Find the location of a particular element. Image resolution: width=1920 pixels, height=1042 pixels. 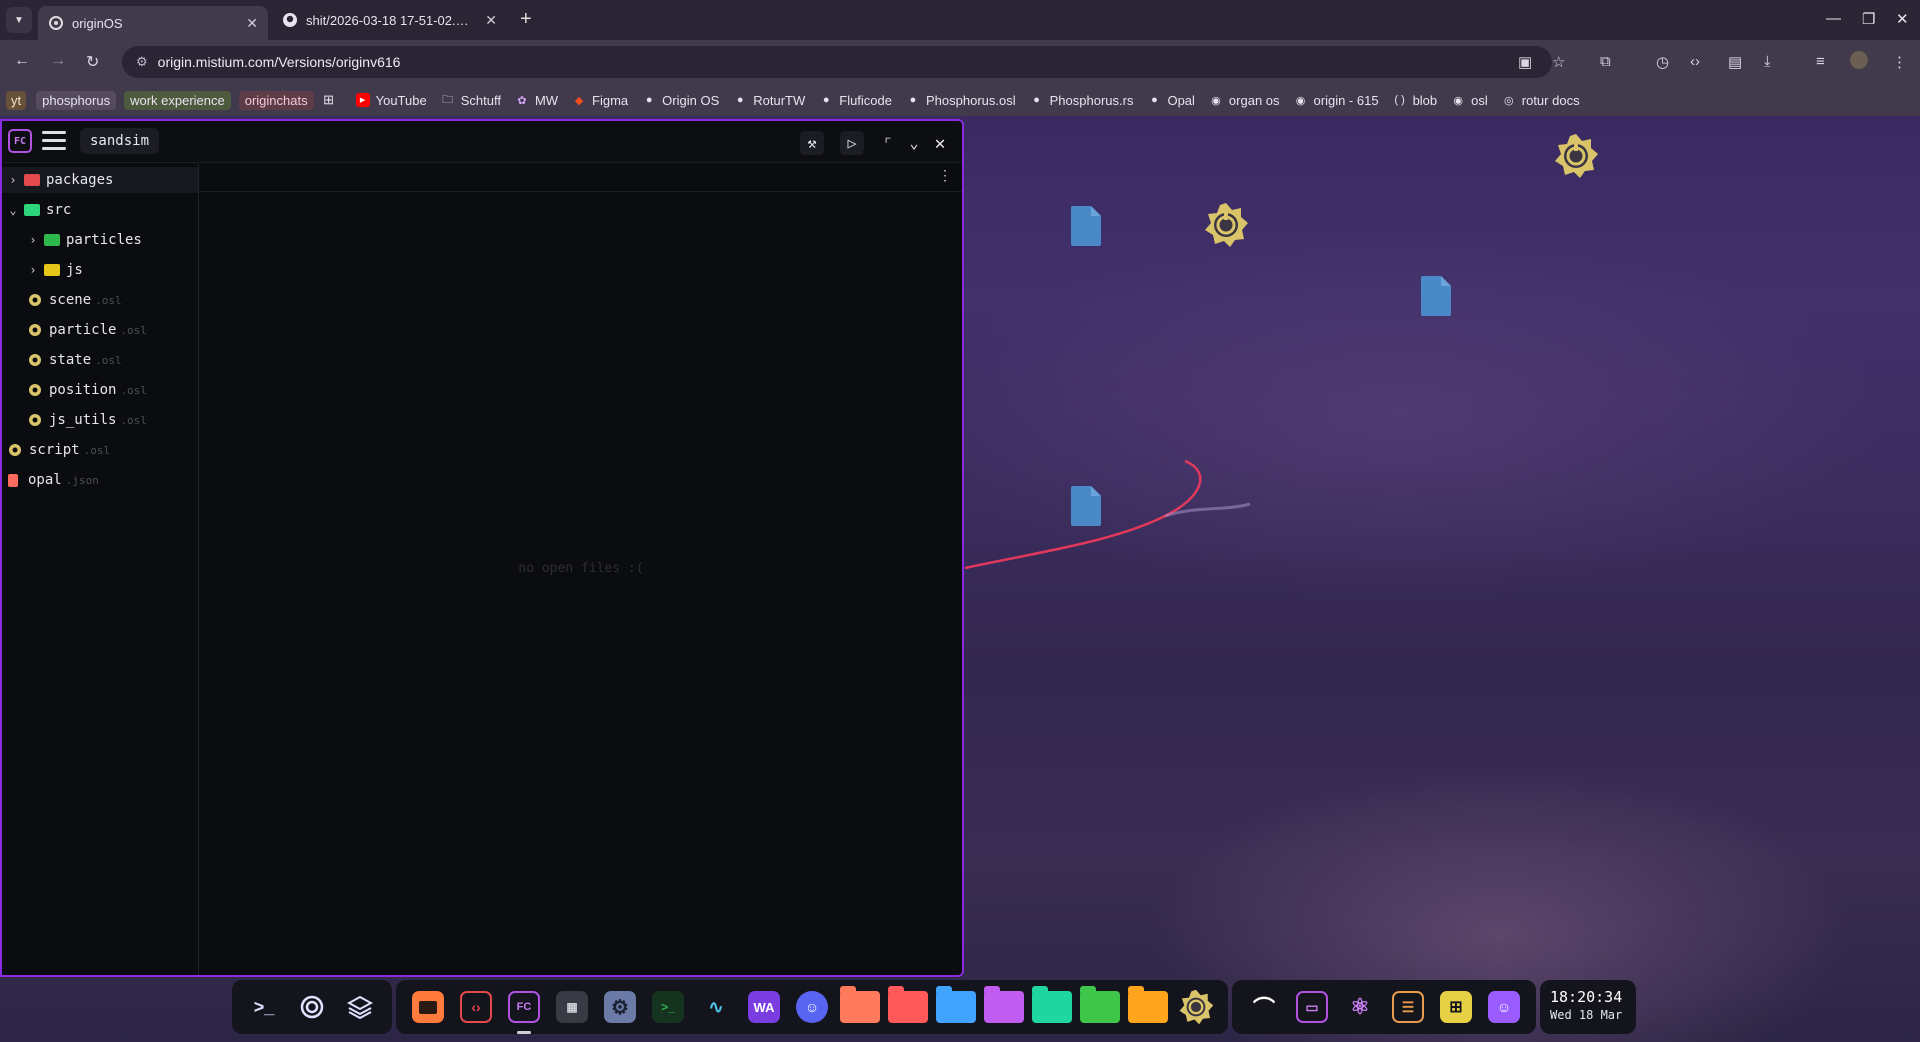

contacts-icon: ☰ is located at coordinates (1408, 1007).